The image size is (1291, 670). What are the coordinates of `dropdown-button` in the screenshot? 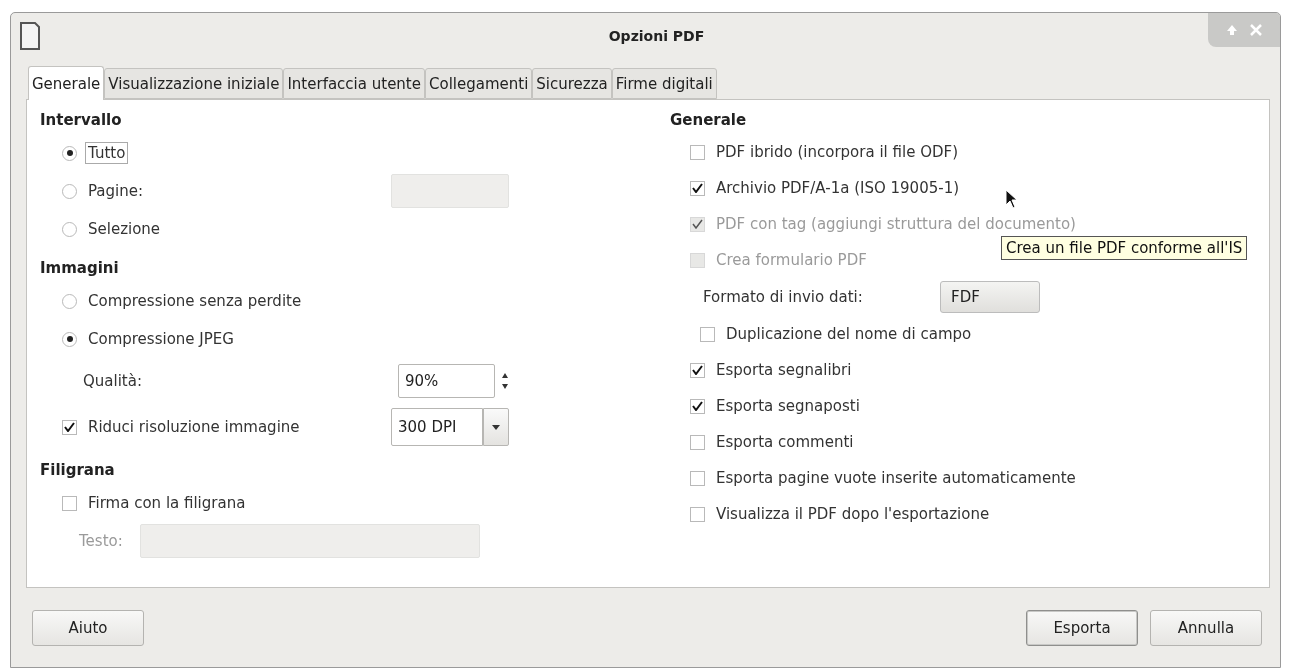 It's located at (496, 427).